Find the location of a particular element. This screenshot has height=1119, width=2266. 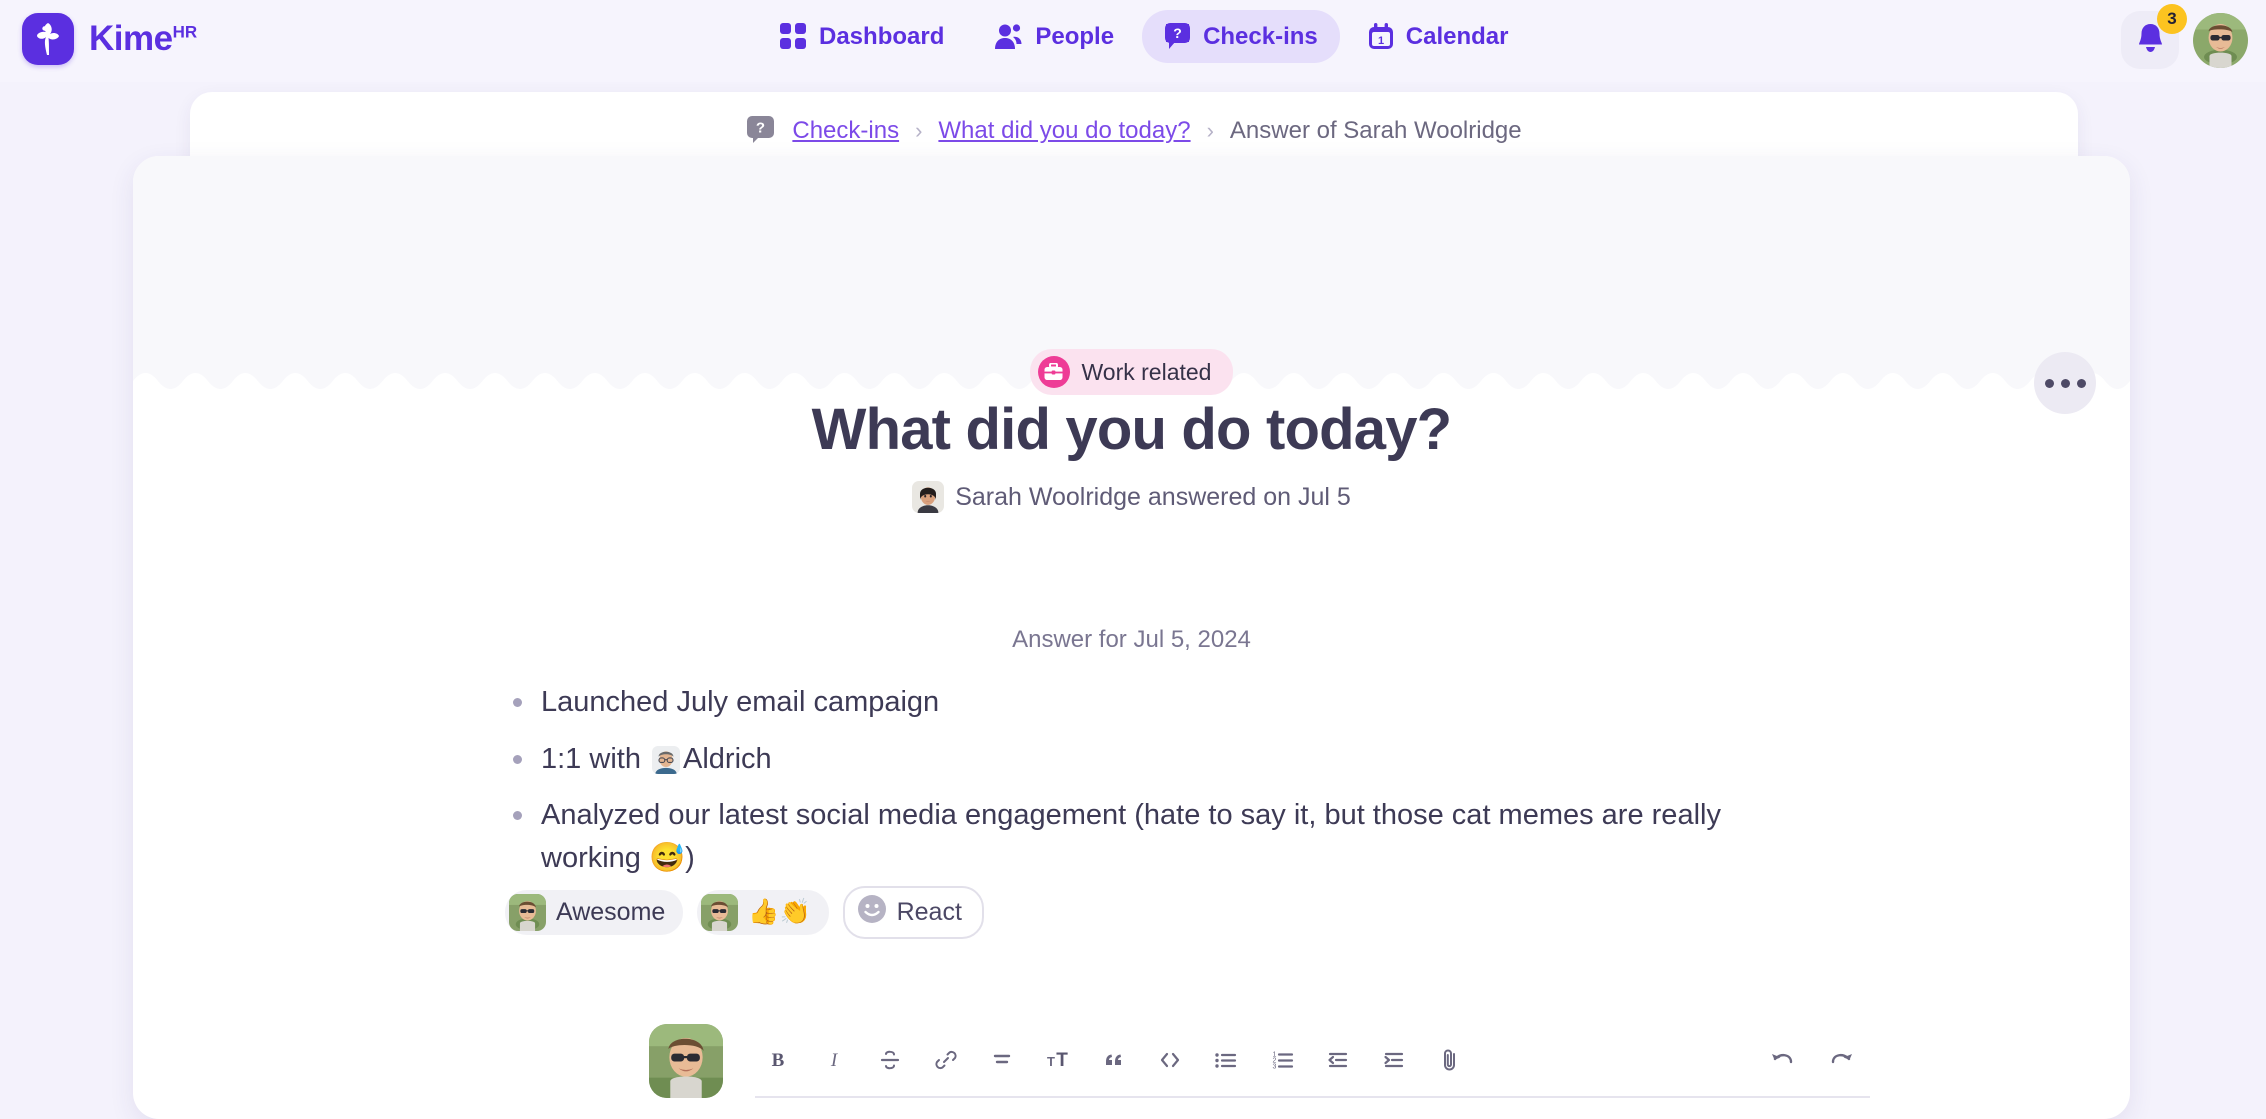

calendar-icon: 1 is located at coordinates (1381, 36).